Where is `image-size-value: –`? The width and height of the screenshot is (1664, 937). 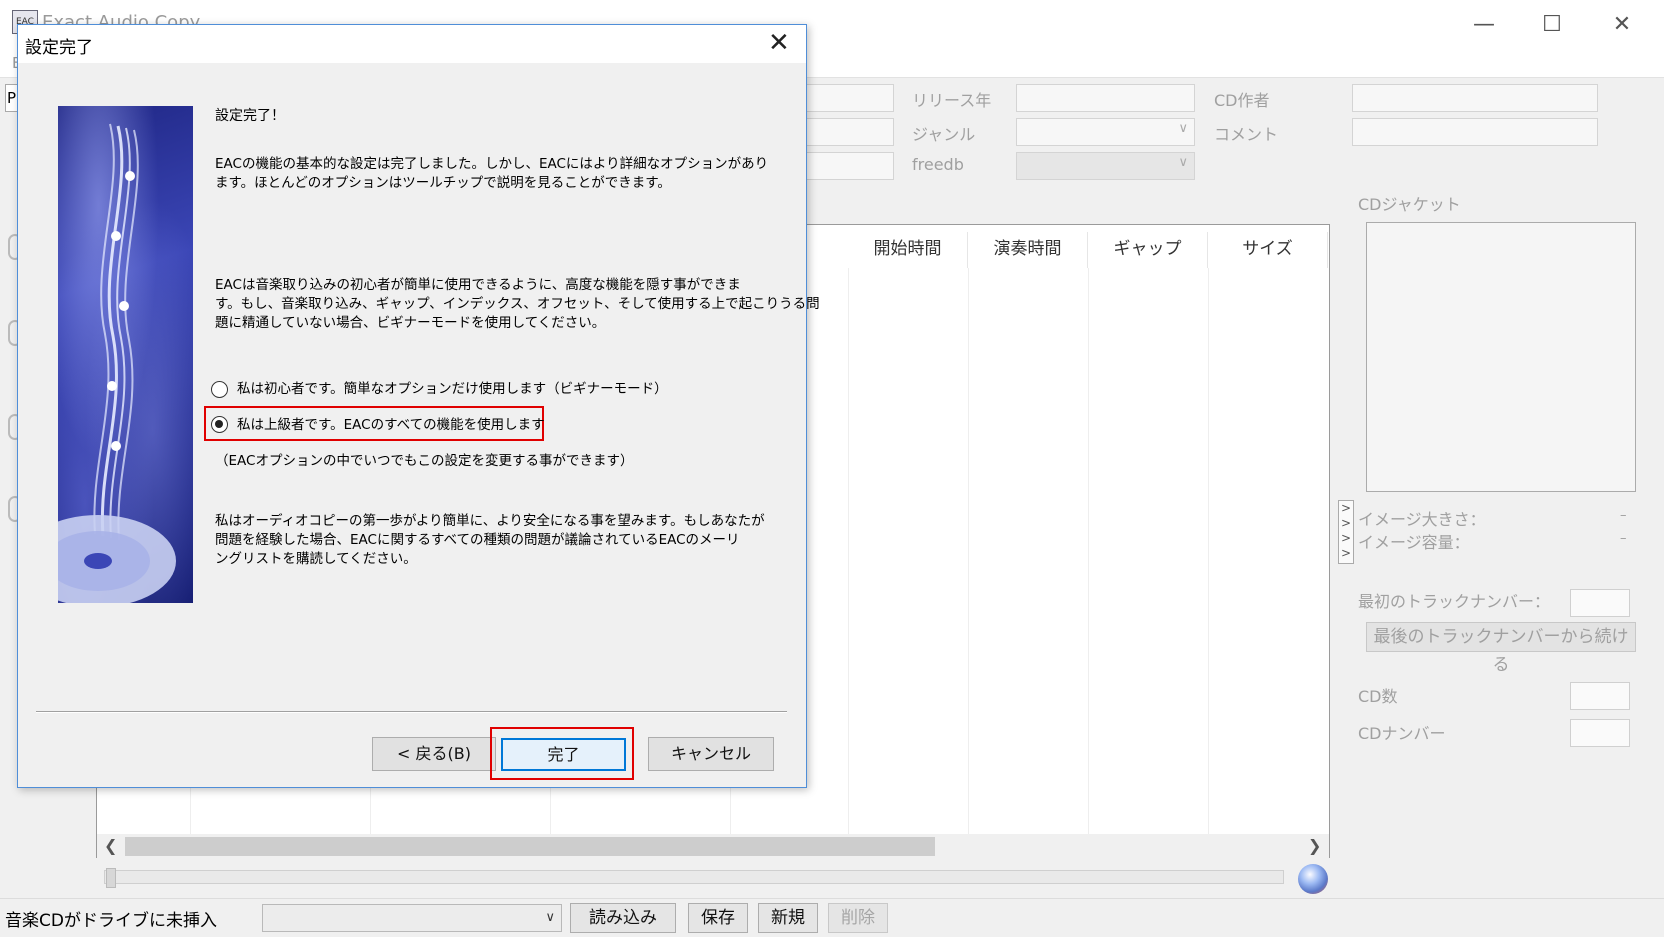
image-size-value: – is located at coordinates (1623, 515).